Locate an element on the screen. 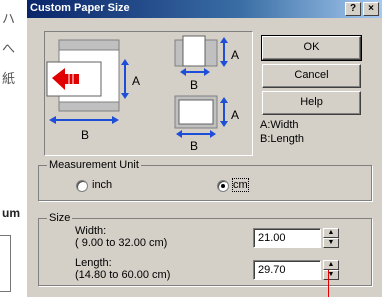 Image resolution: width=382 pixels, height=297 pixels. measurement-unit-group: Measurement Unit inch cm is located at coordinates (205, 180).